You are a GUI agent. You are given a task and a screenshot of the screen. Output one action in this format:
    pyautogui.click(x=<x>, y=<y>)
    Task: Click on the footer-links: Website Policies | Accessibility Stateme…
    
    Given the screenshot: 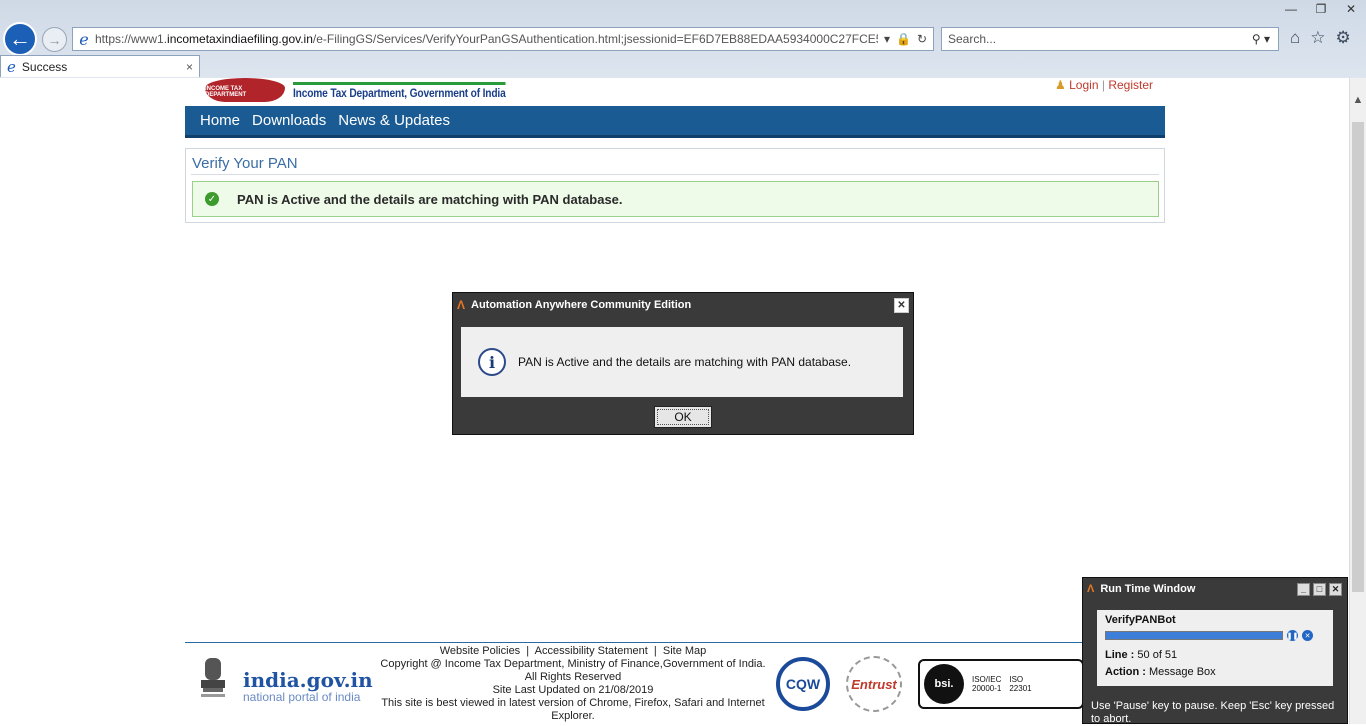 What is the action you would take?
    pyautogui.click(x=573, y=684)
    